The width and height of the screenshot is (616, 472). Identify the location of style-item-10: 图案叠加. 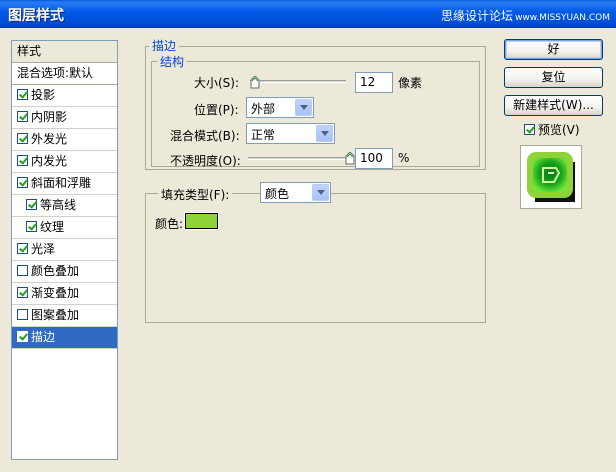
(64, 316).